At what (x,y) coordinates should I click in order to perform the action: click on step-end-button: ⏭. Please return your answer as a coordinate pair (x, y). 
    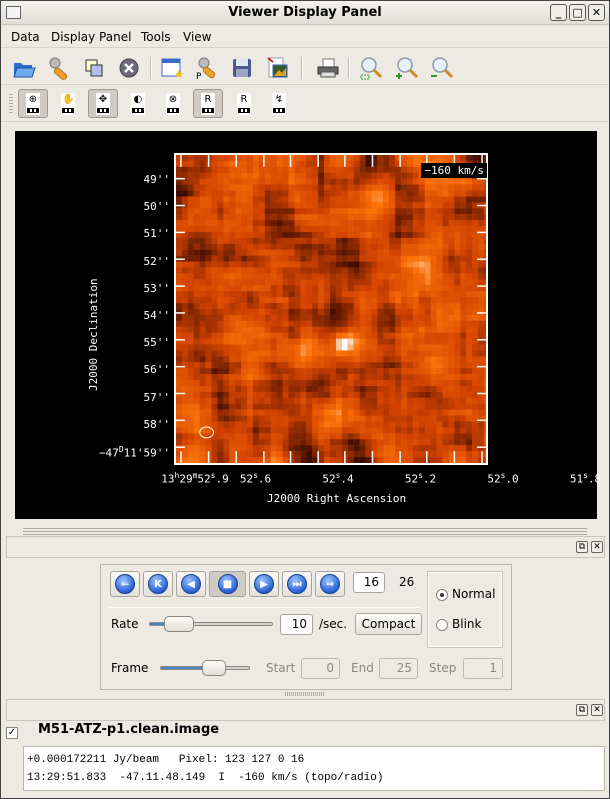
    Looking at the image, I should click on (297, 584).